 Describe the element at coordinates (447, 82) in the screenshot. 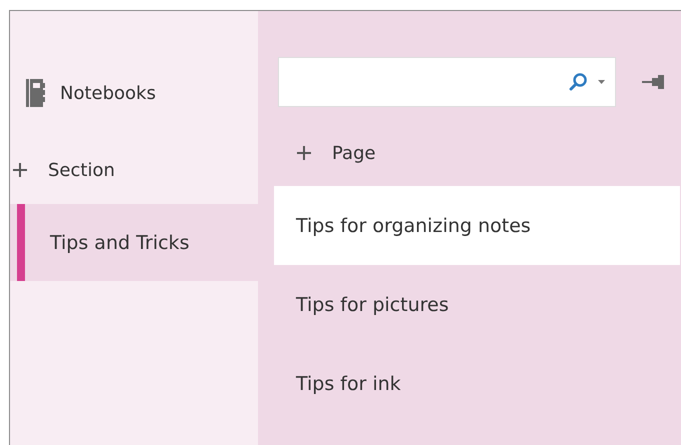

I see `search-field` at that location.